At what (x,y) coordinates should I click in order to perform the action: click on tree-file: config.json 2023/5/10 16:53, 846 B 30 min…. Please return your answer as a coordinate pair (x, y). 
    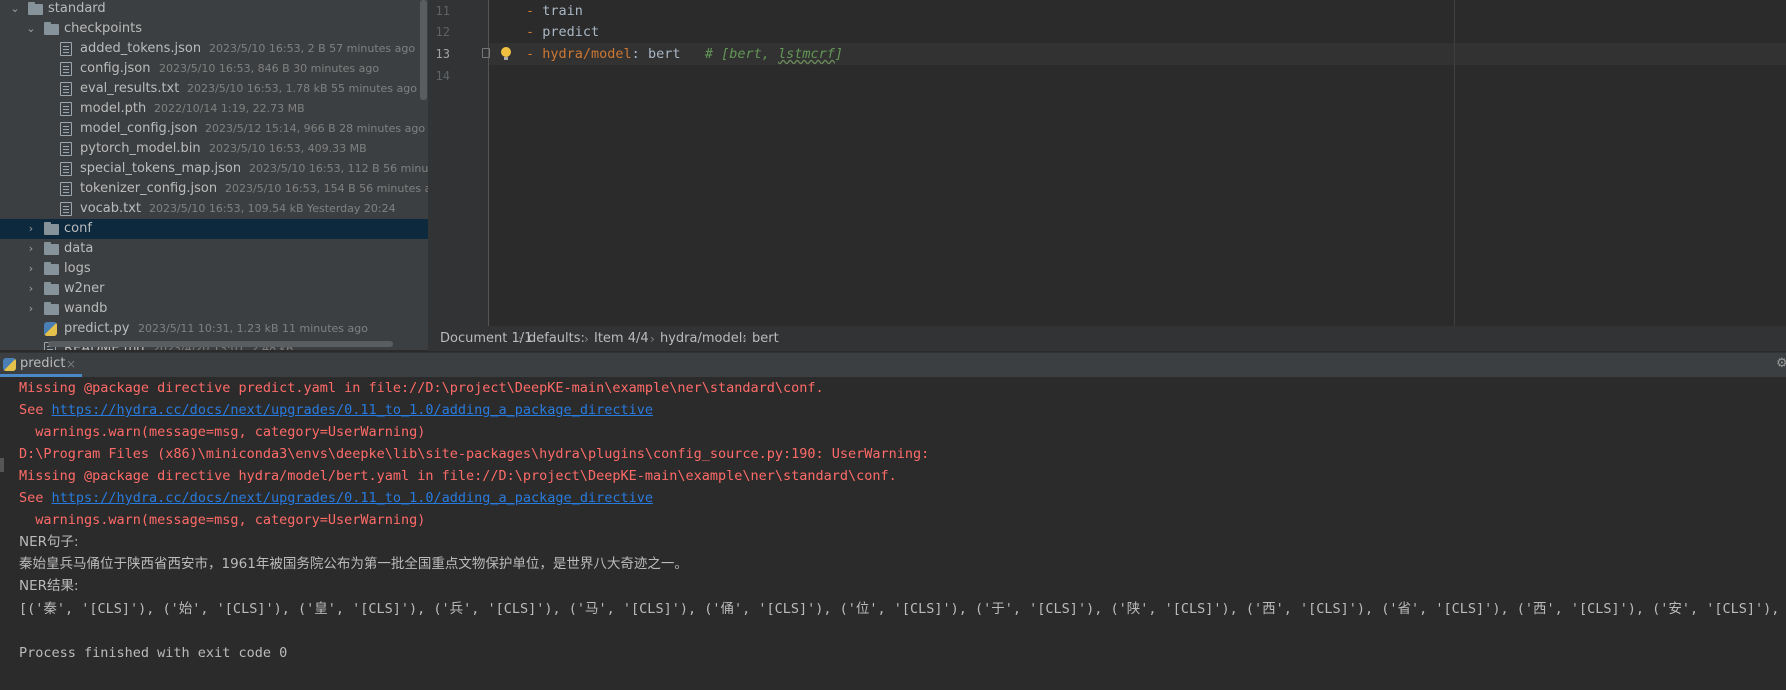
    Looking at the image, I should click on (214, 69).